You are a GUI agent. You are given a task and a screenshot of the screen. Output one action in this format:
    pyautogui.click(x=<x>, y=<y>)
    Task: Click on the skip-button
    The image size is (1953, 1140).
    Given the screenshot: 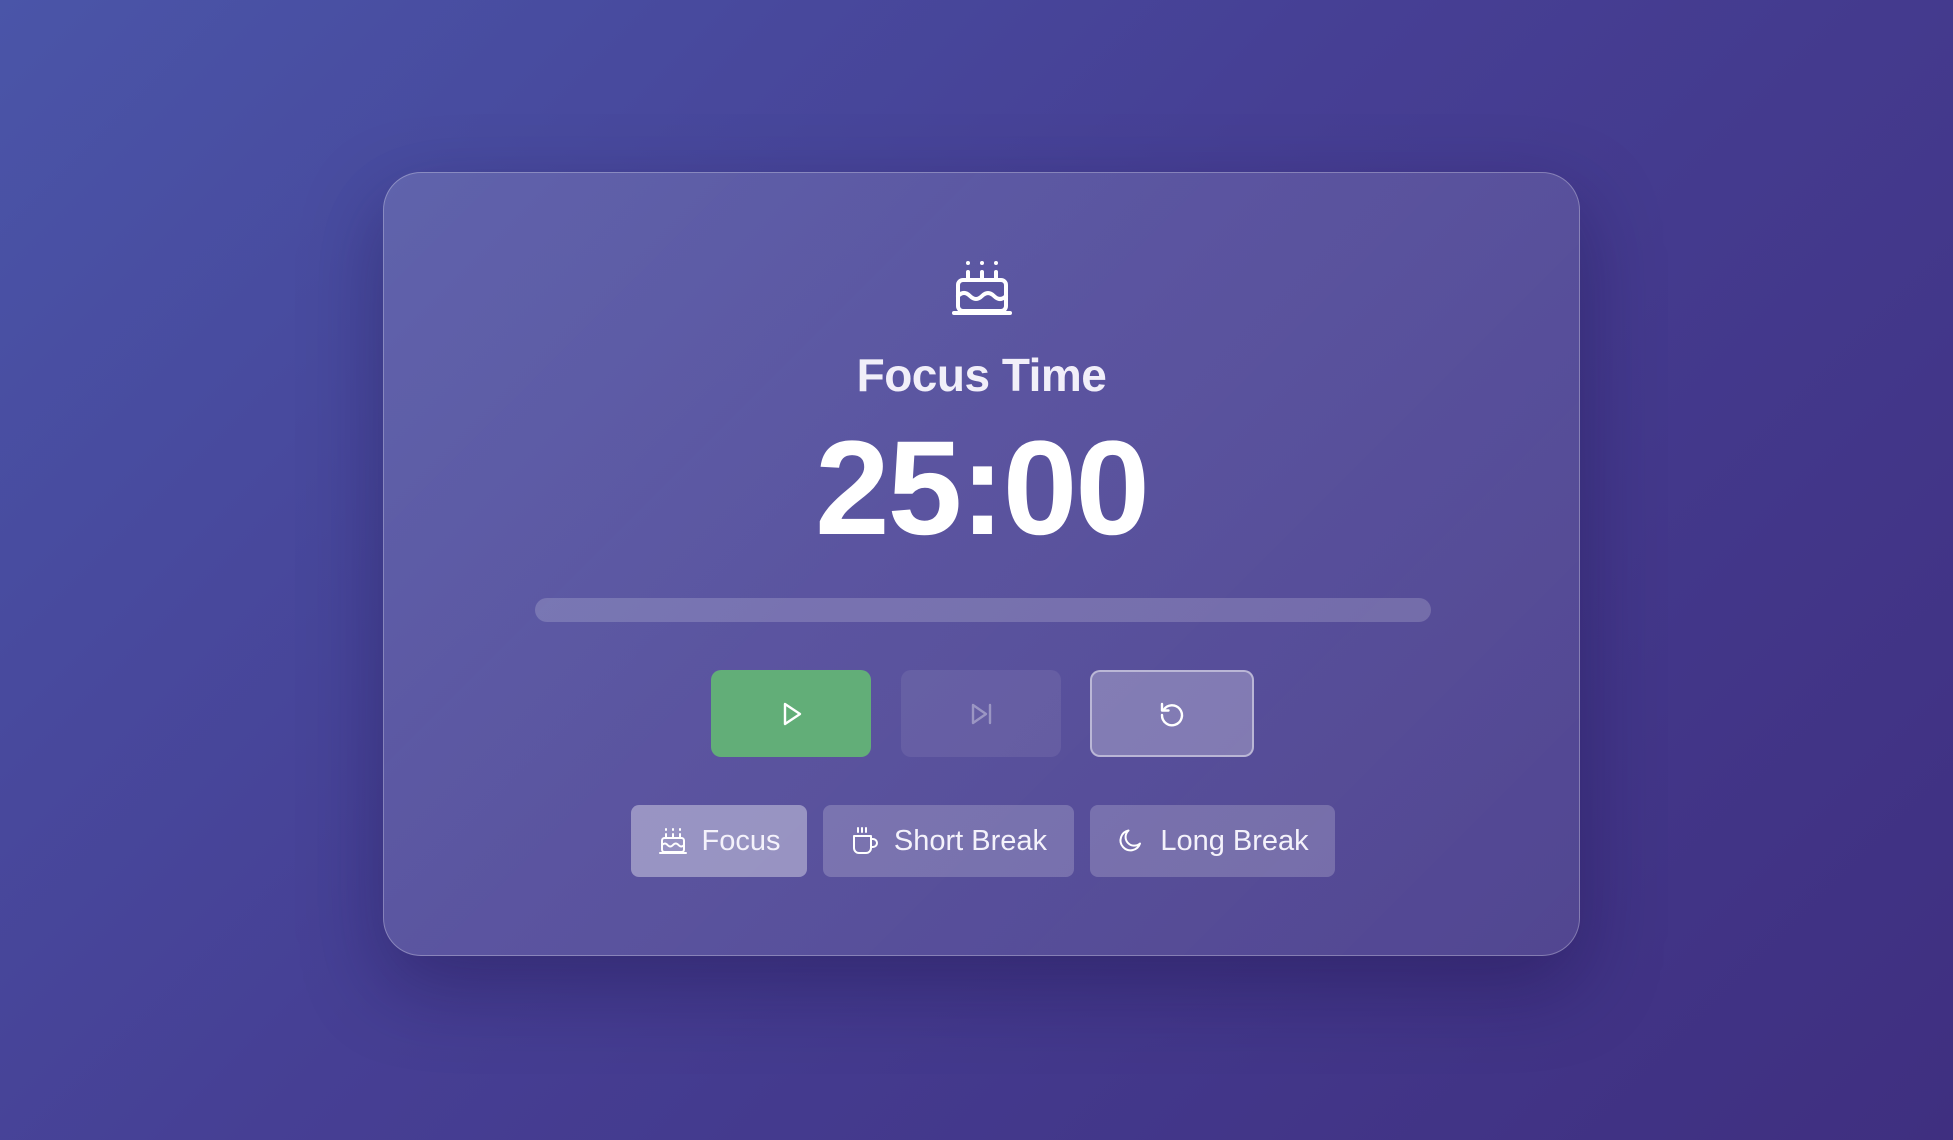 What is the action you would take?
    pyautogui.click(x=981, y=713)
    